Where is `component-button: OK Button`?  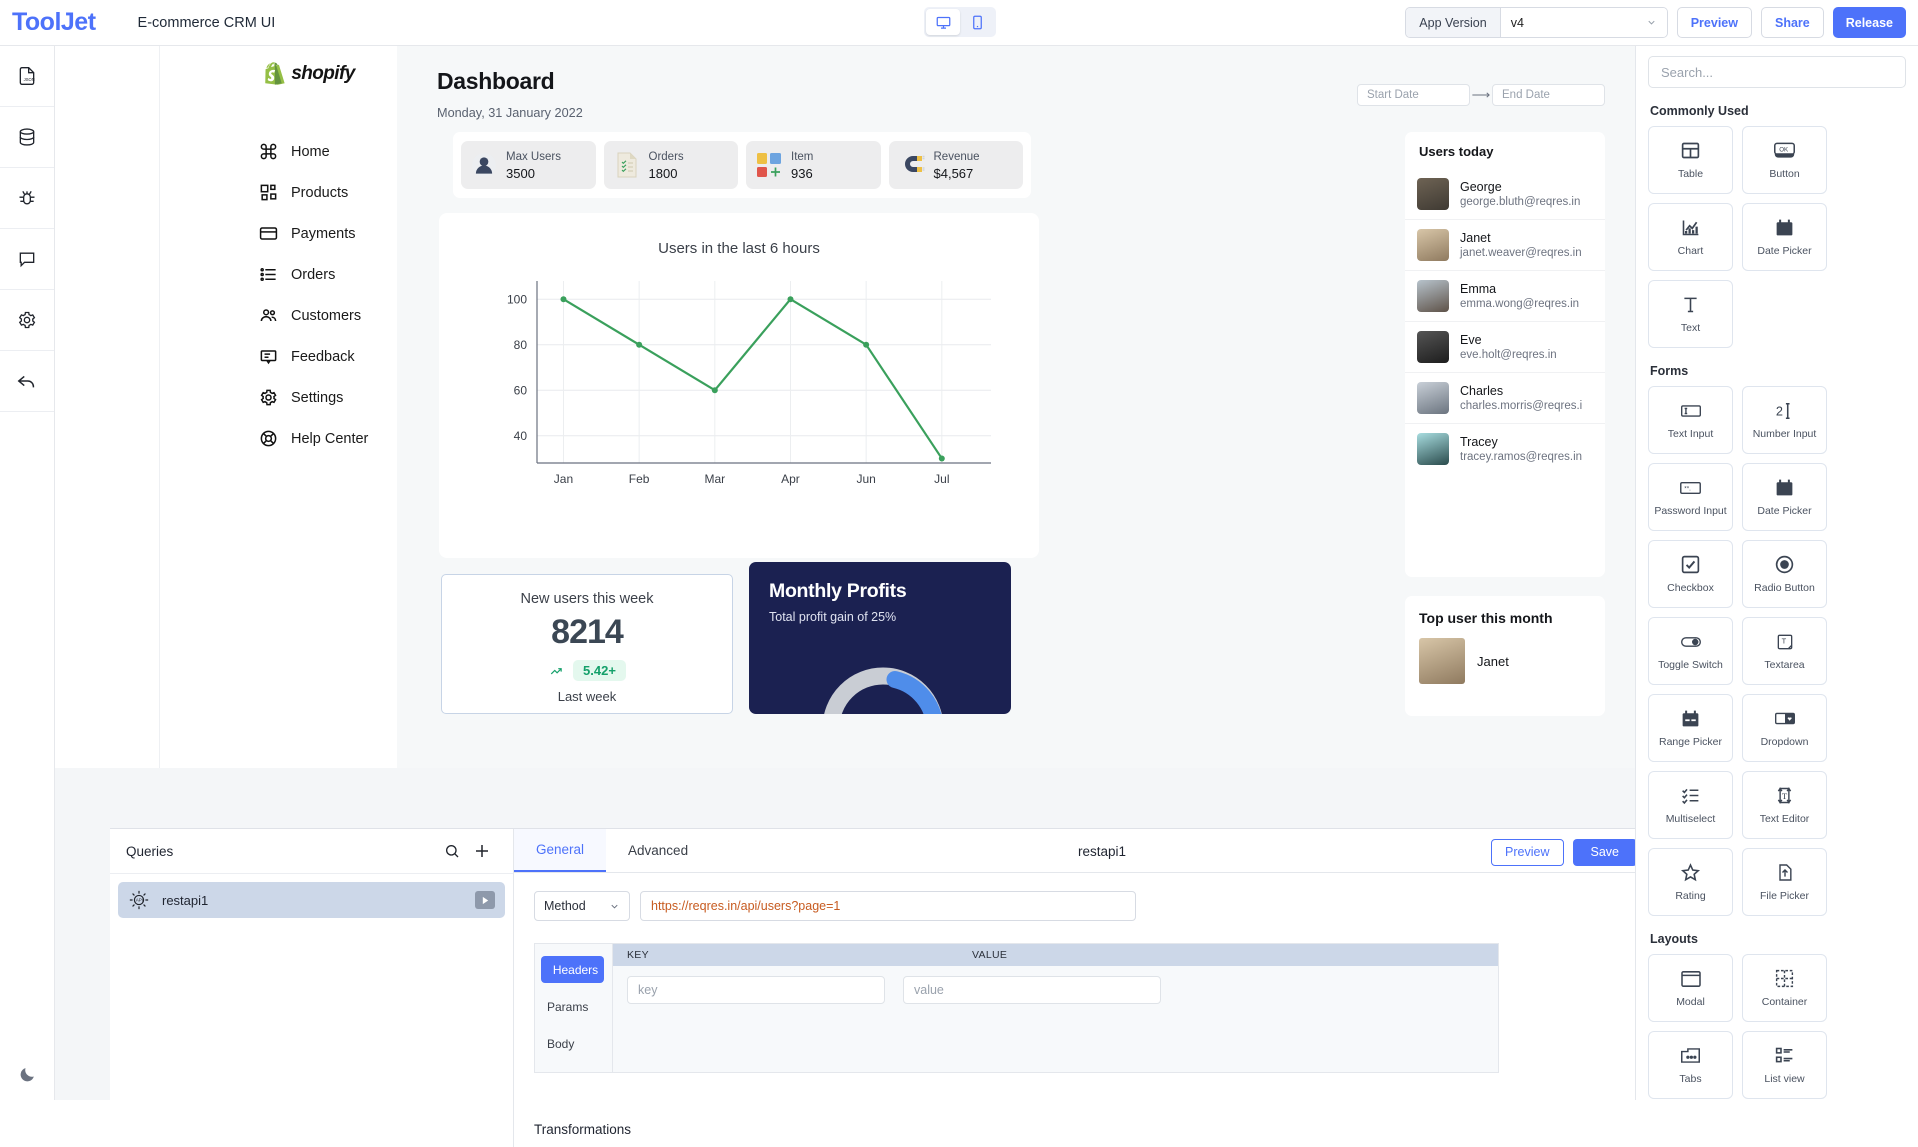 component-button: OK Button is located at coordinates (1784, 160).